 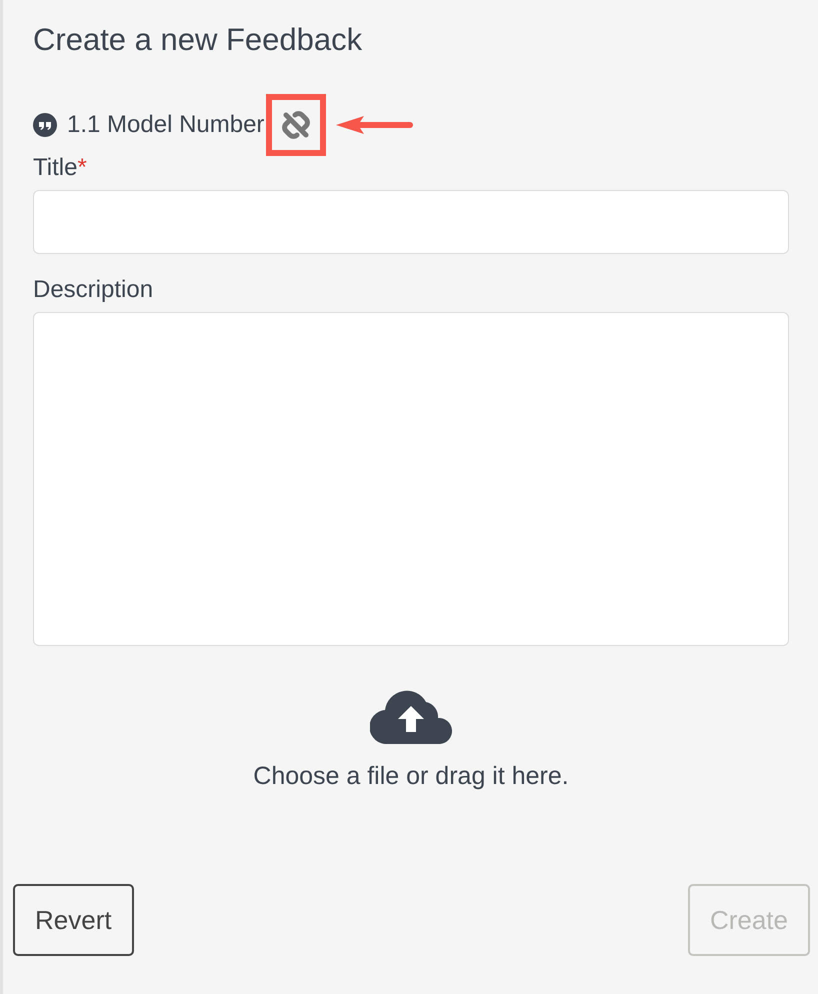 I want to click on required-mark: *, so click(x=82, y=167).